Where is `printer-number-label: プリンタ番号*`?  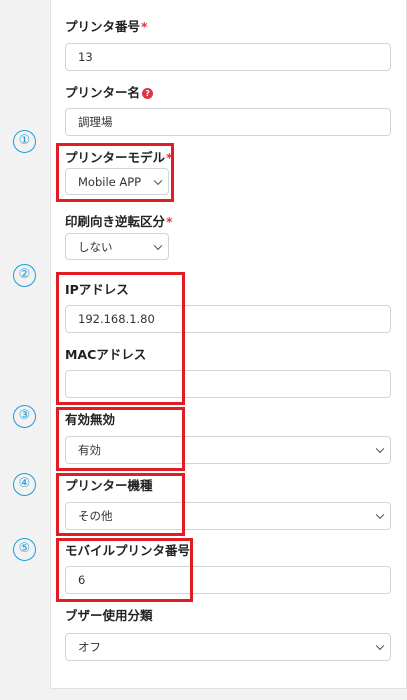
printer-number-label: プリンタ番号* is located at coordinates (106, 26).